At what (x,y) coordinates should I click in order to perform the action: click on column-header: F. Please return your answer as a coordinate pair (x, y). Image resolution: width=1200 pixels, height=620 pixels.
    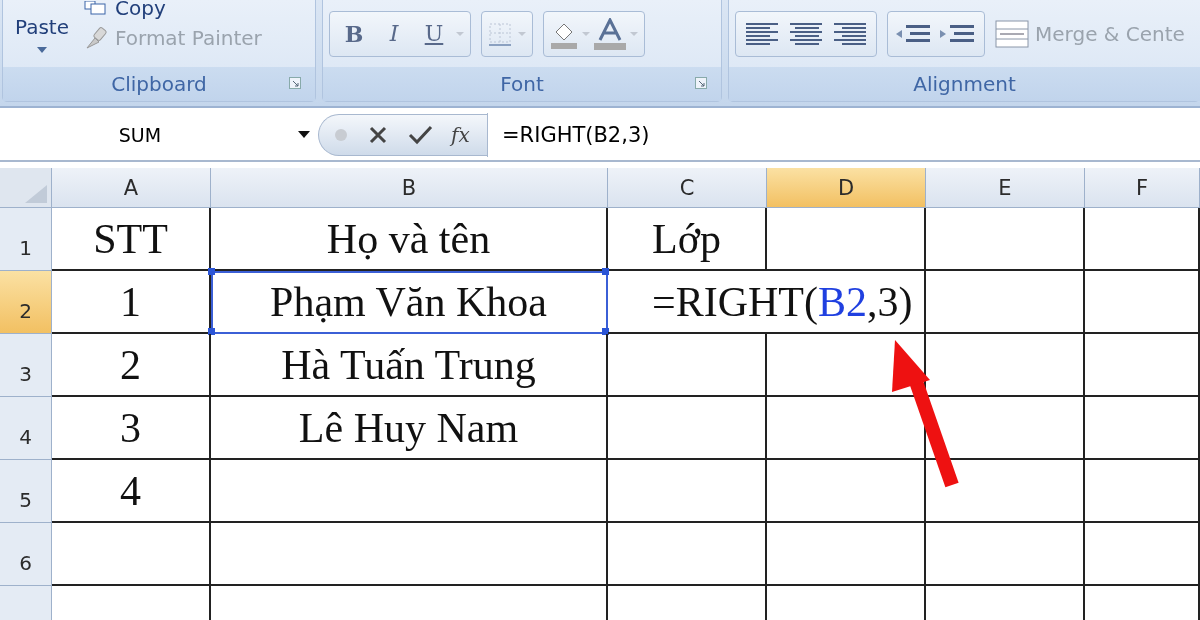
    Looking at the image, I should click on (1142, 188).